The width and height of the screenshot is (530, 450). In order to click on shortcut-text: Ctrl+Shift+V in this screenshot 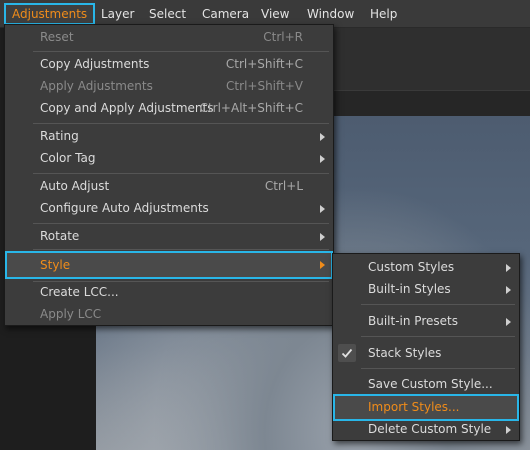, I will do `click(264, 86)`.